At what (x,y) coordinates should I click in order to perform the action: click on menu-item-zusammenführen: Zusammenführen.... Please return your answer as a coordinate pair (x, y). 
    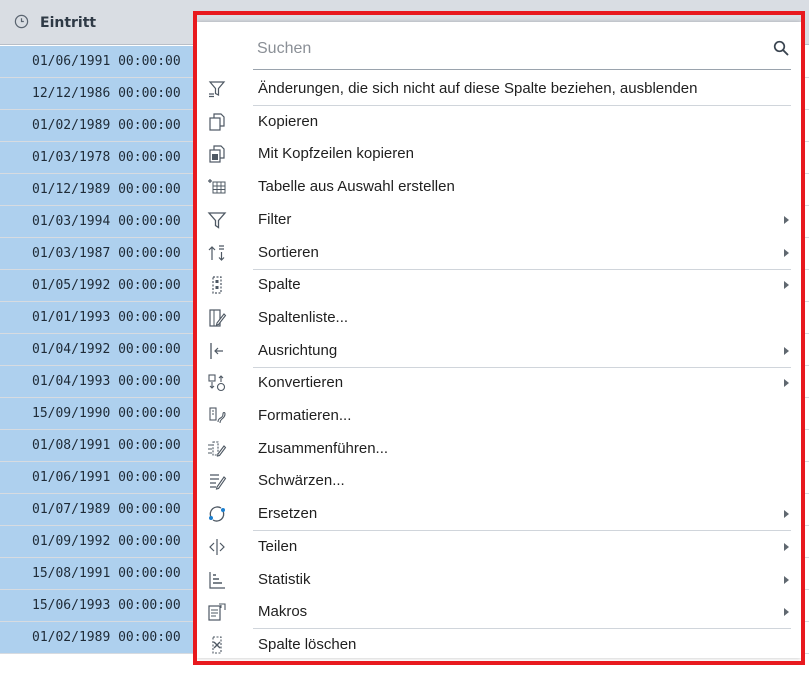
    Looking at the image, I should click on (499, 449).